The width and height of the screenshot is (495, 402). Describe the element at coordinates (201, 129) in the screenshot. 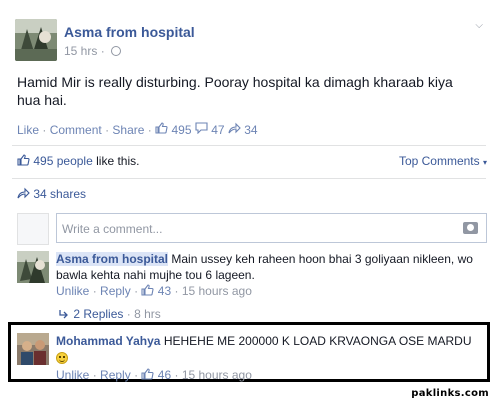

I see `comment-bubble-icon` at that location.